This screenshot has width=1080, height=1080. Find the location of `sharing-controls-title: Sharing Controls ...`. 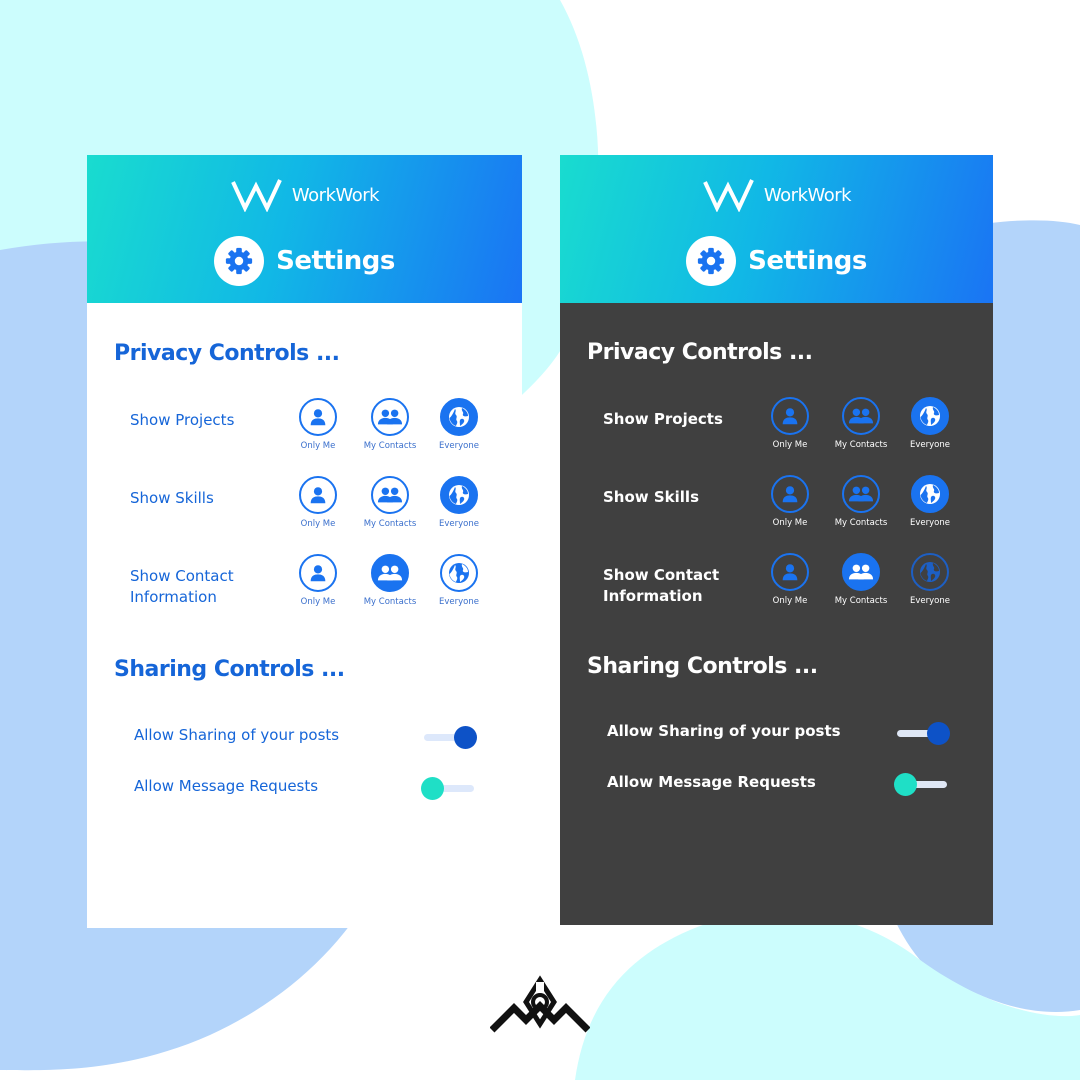

sharing-controls-title: Sharing Controls ... is located at coordinates (702, 666).